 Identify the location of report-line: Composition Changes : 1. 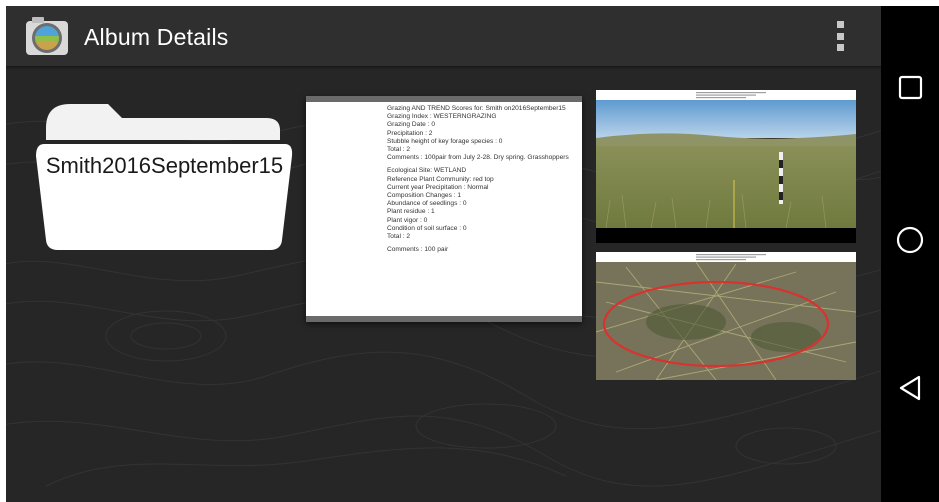
(424, 196).